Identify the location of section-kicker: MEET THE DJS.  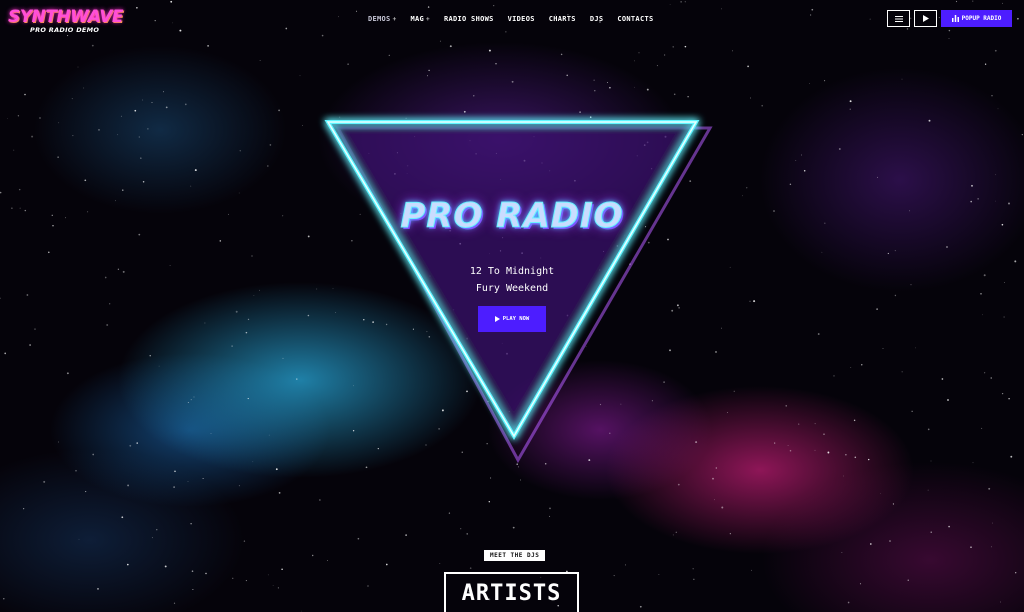
(515, 555).